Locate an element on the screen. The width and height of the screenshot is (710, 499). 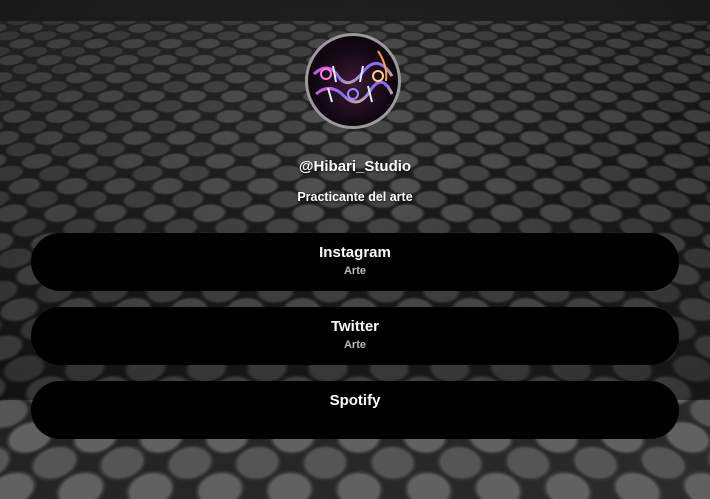
profile-handle: @Hibari_Studio is located at coordinates (355, 166).